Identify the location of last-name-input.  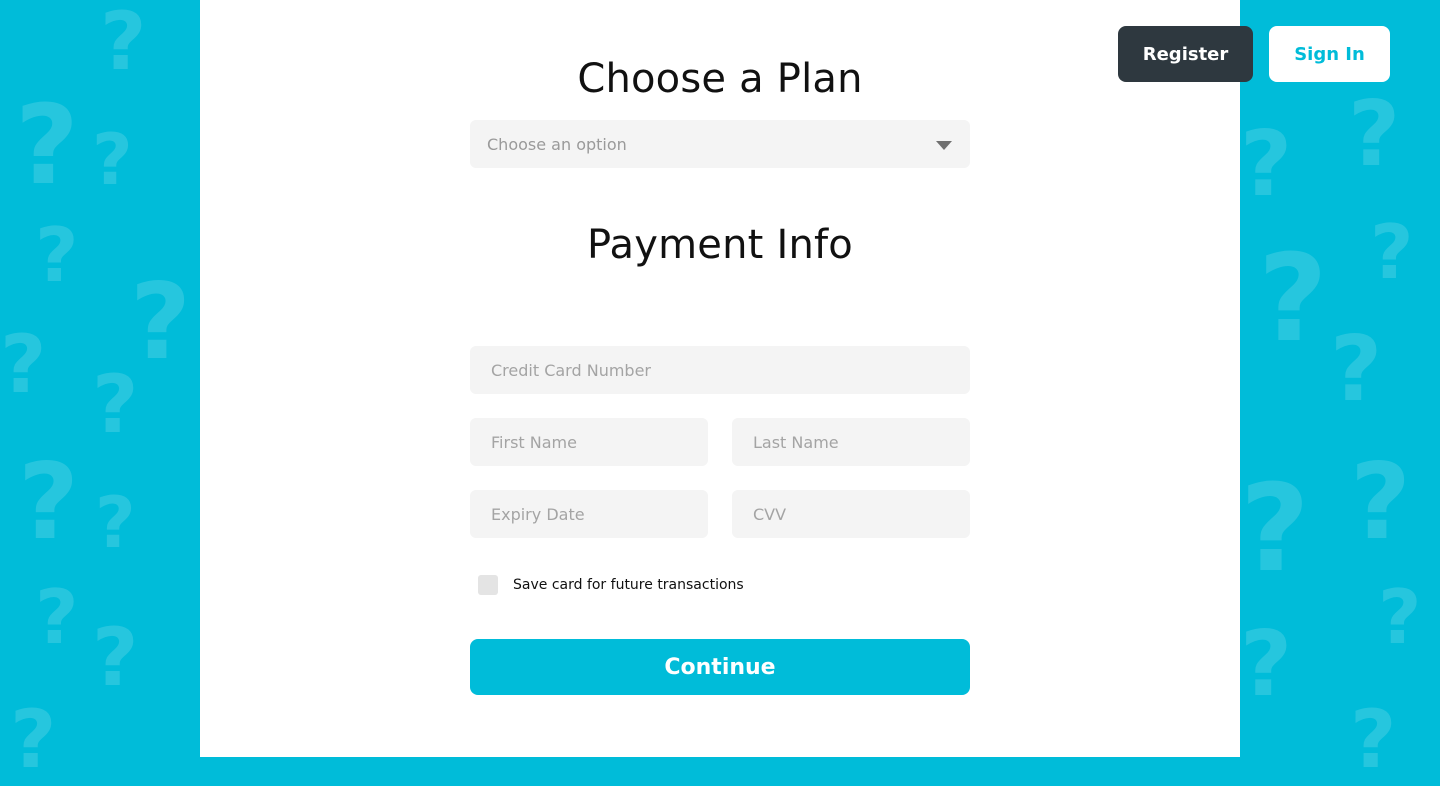
(851, 442).